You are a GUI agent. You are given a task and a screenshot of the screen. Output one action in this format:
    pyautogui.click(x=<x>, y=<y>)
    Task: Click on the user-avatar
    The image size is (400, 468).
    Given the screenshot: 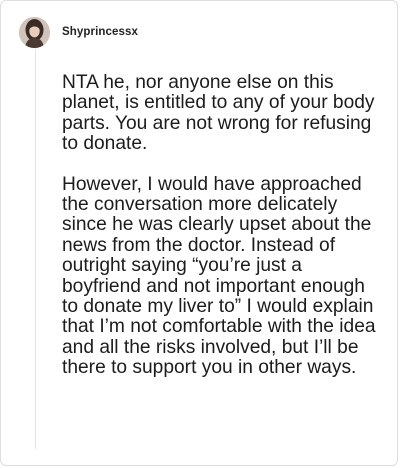 What is the action you would take?
    pyautogui.click(x=34, y=32)
    